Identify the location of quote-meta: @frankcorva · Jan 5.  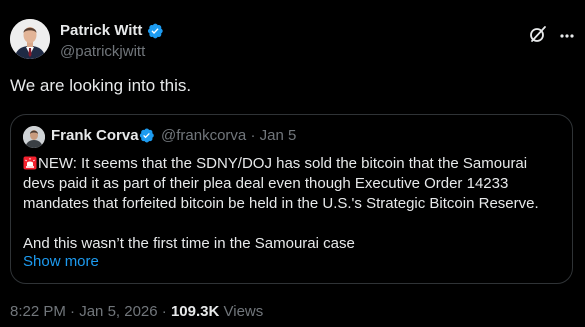
(228, 135).